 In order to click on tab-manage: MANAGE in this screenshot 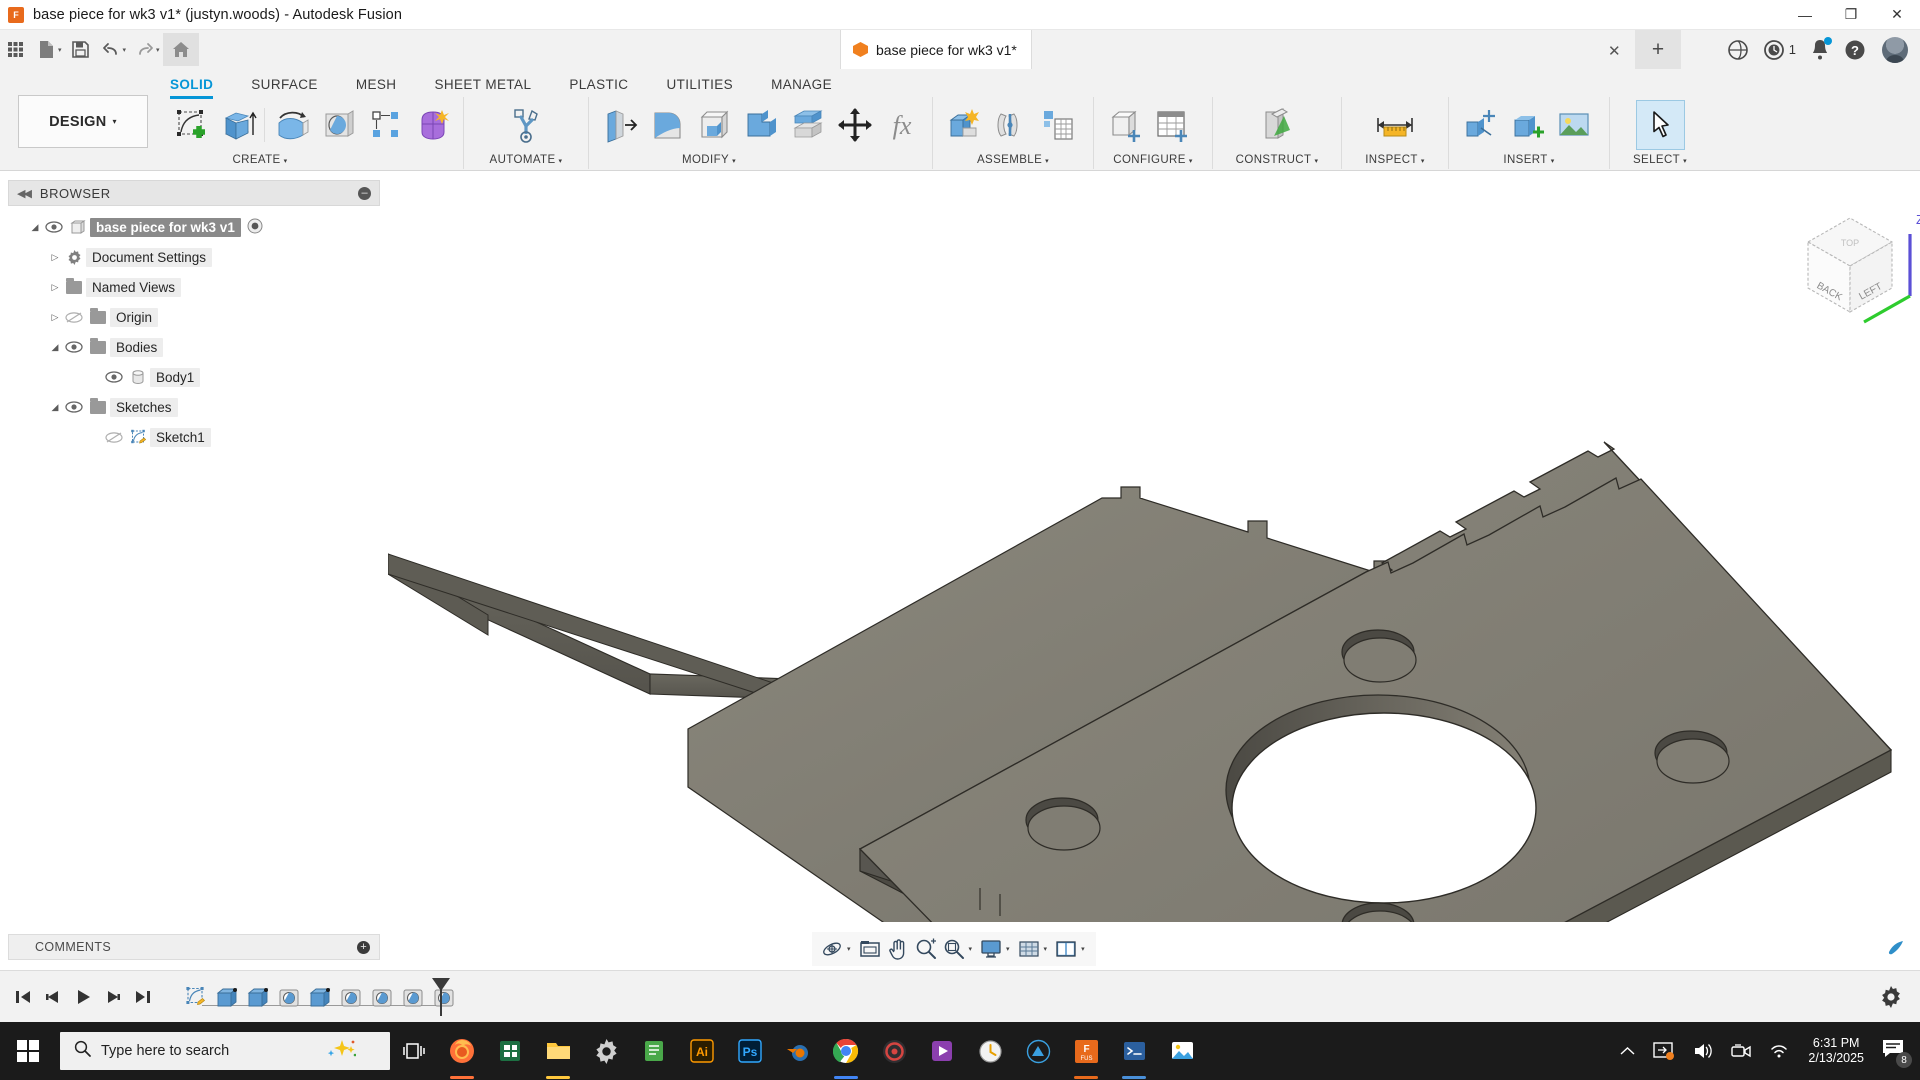, I will do `click(801, 86)`.